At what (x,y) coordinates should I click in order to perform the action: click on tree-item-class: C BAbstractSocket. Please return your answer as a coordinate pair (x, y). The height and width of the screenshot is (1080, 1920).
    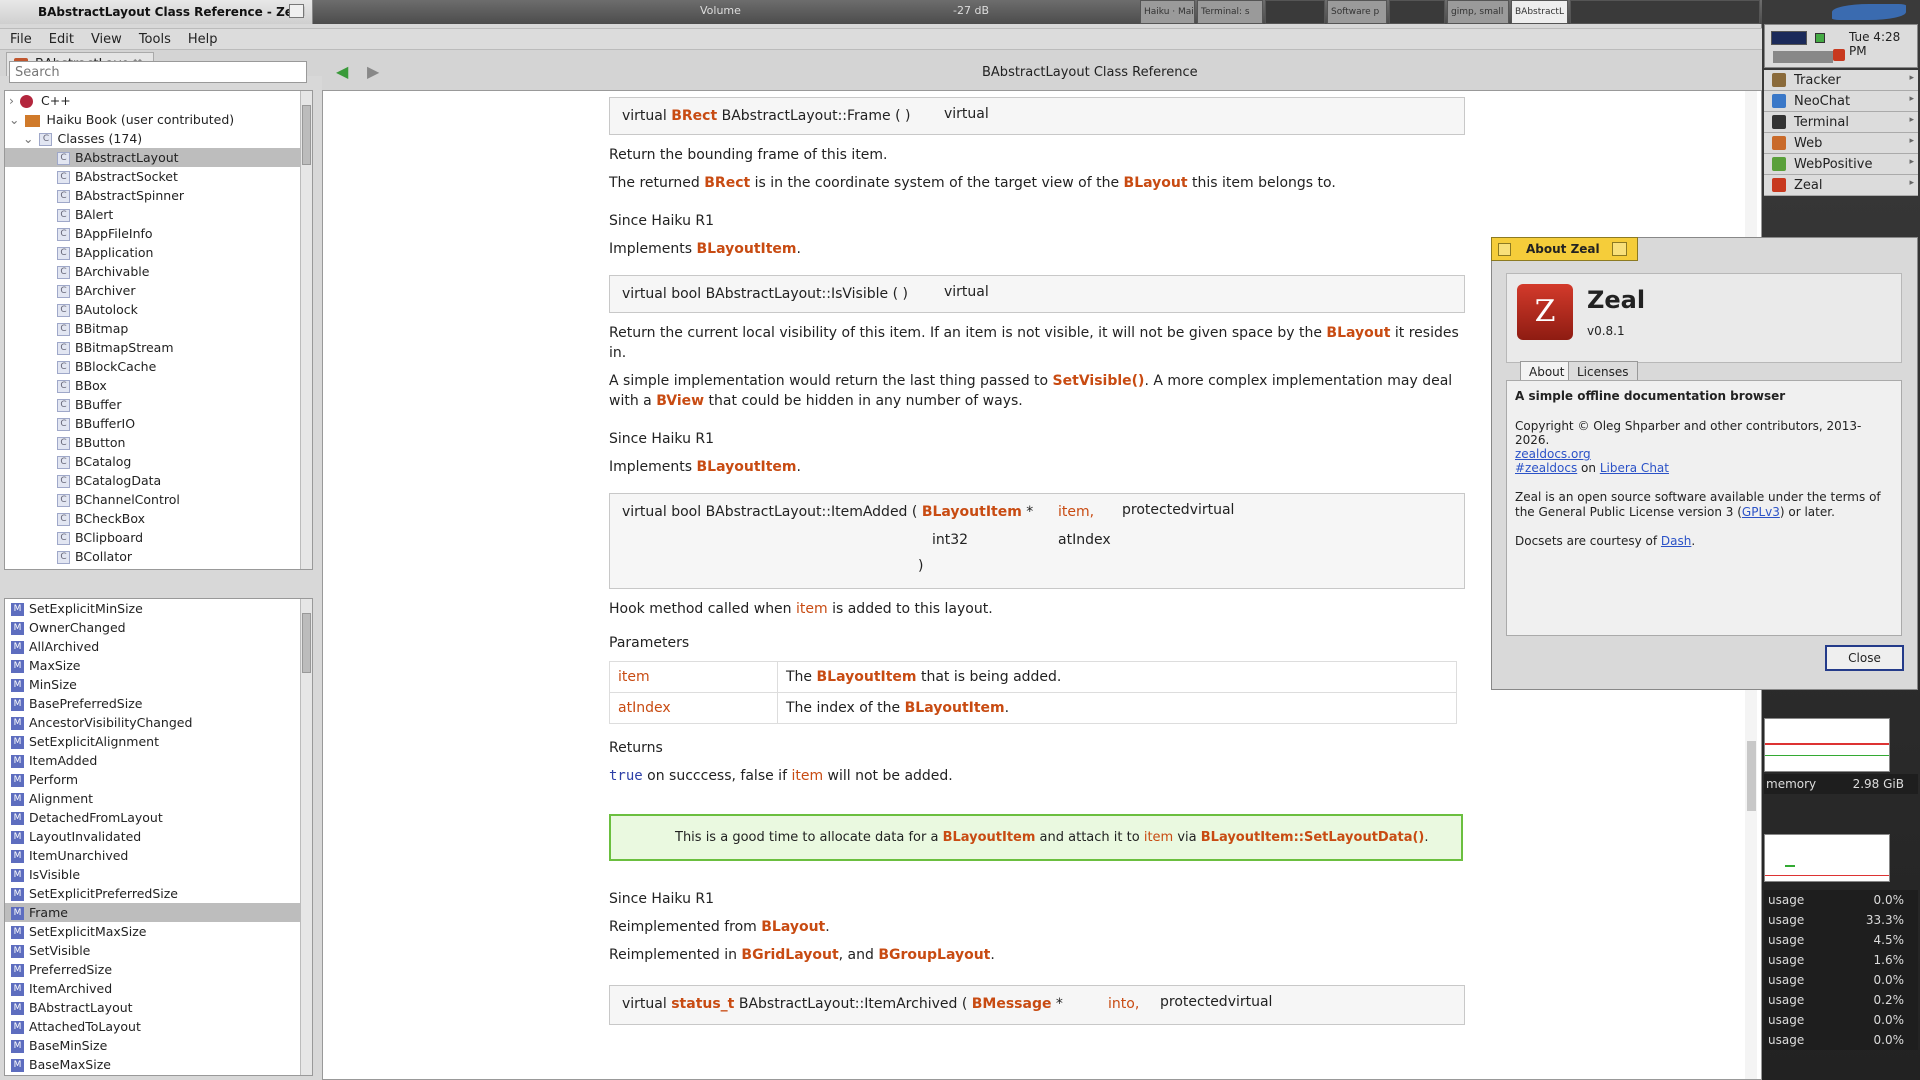
    Looking at the image, I should click on (158, 176).